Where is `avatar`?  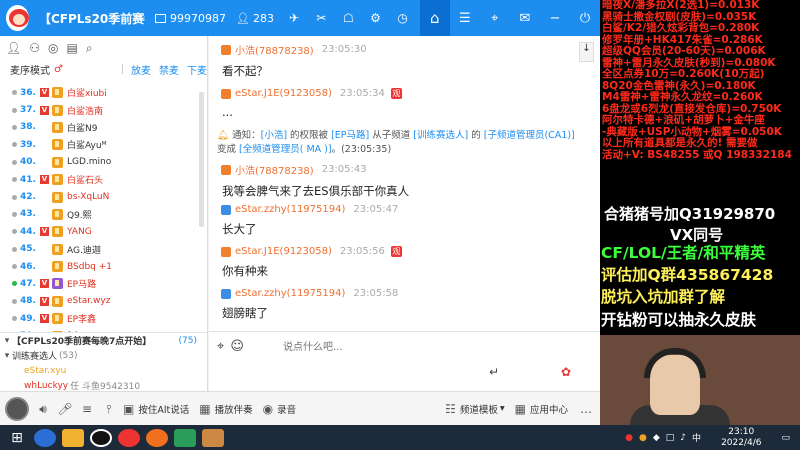
avatar is located at coordinates (17, 408).